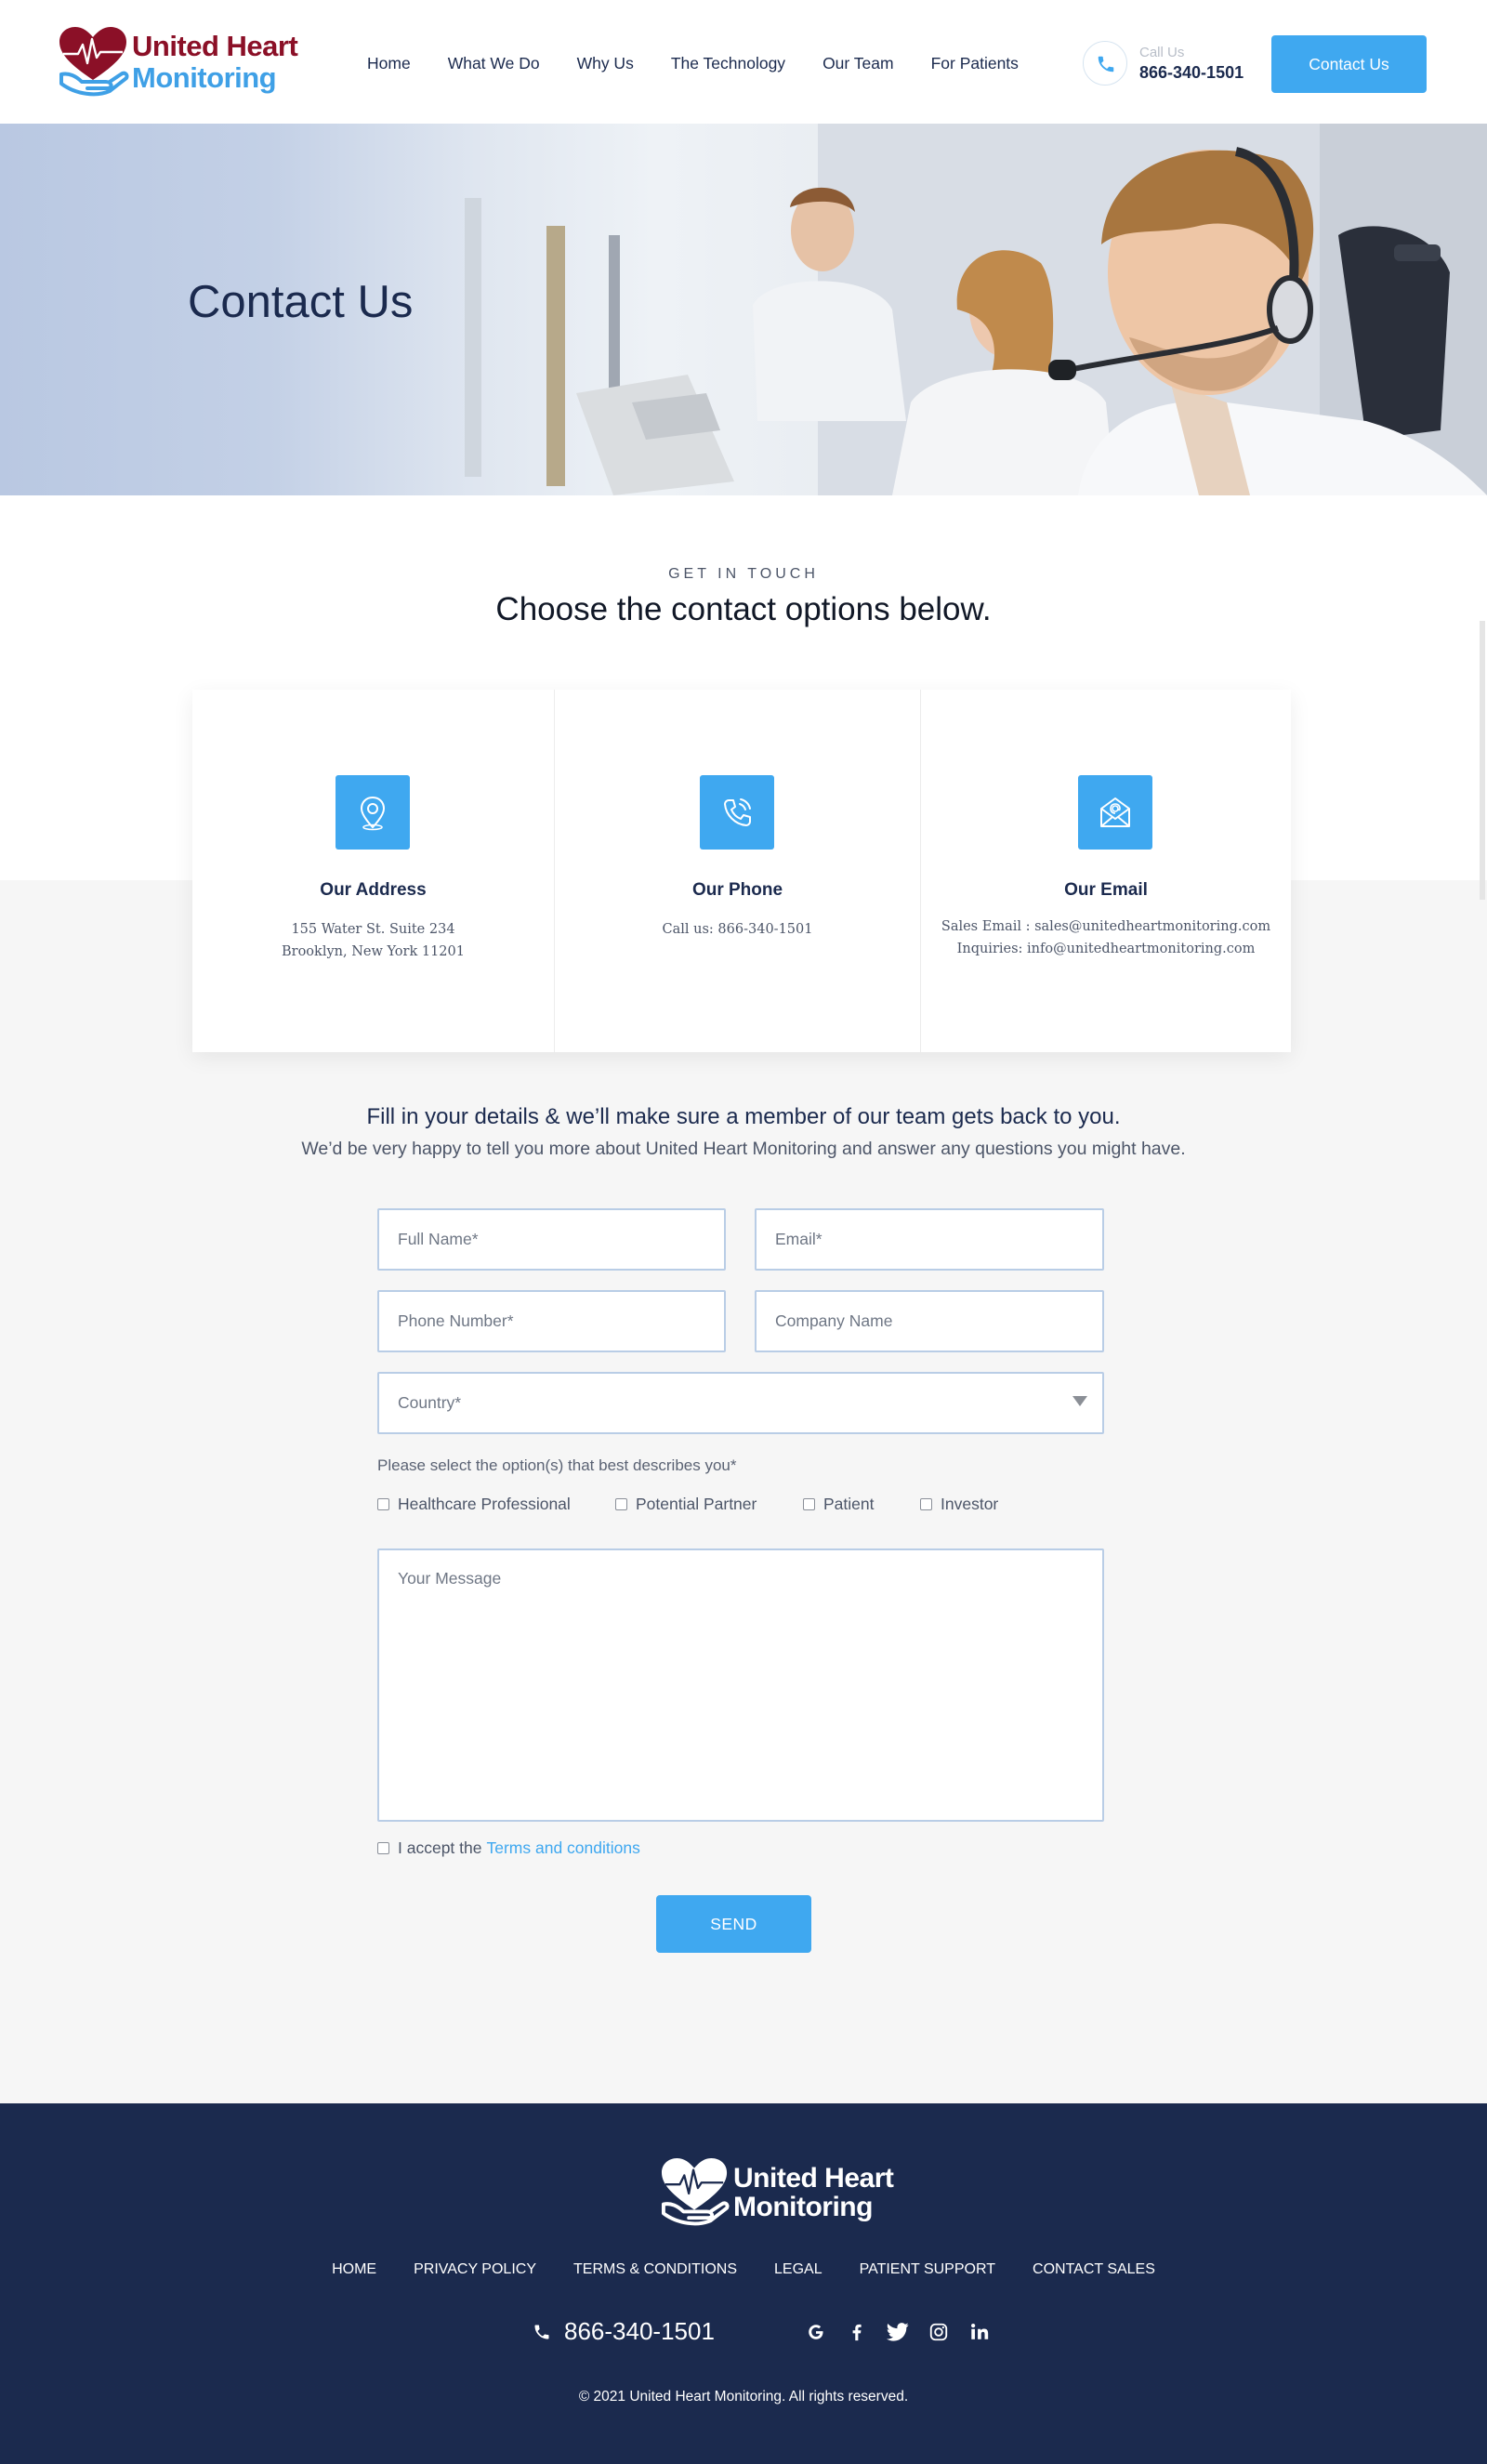  I want to click on footer-link-patient-support: PATIENT SUPPORT, so click(927, 2269).